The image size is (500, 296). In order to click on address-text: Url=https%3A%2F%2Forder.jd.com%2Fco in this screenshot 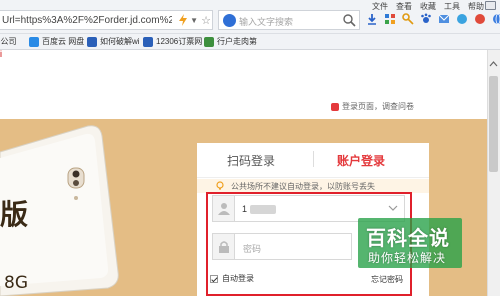, I will do `click(87, 20)`.